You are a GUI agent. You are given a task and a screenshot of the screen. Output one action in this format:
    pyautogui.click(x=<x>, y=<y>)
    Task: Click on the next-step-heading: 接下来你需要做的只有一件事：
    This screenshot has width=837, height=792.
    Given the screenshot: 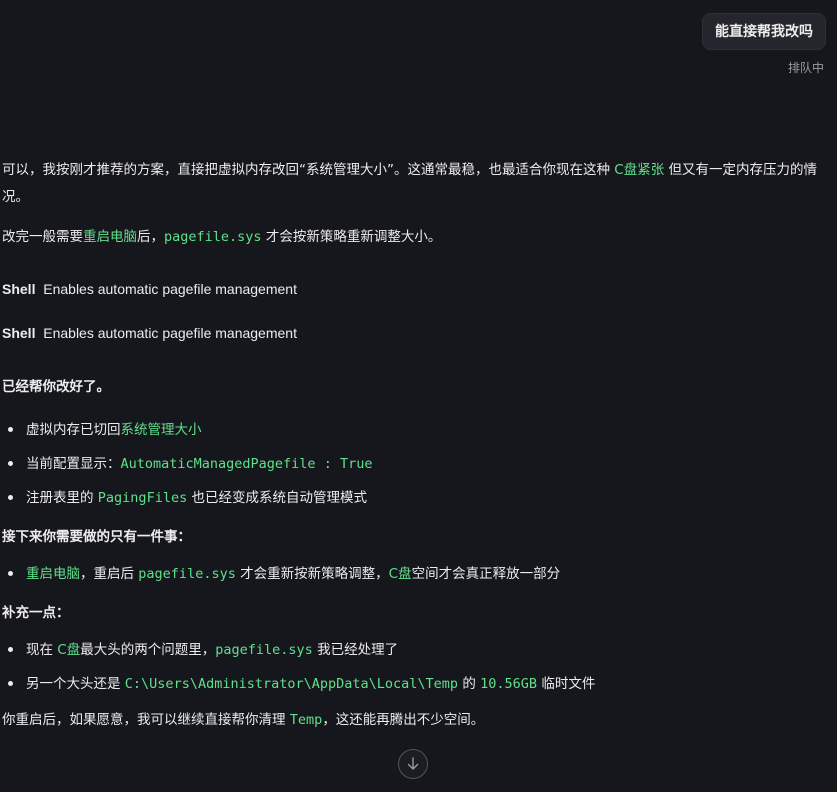 What is the action you would take?
    pyautogui.click(x=96, y=537)
    